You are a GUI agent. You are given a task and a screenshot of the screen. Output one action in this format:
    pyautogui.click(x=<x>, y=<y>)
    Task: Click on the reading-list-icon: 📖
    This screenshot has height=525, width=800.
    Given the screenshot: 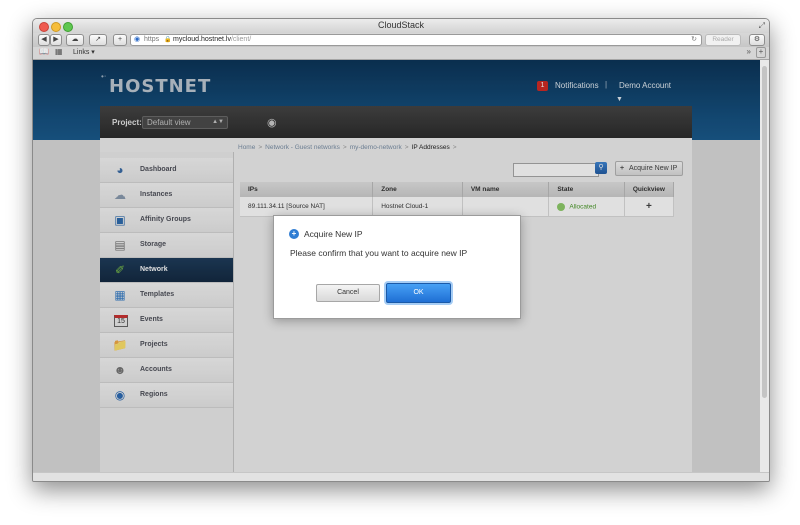 What is the action you would take?
    pyautogui.click(x=44, y=51)
    